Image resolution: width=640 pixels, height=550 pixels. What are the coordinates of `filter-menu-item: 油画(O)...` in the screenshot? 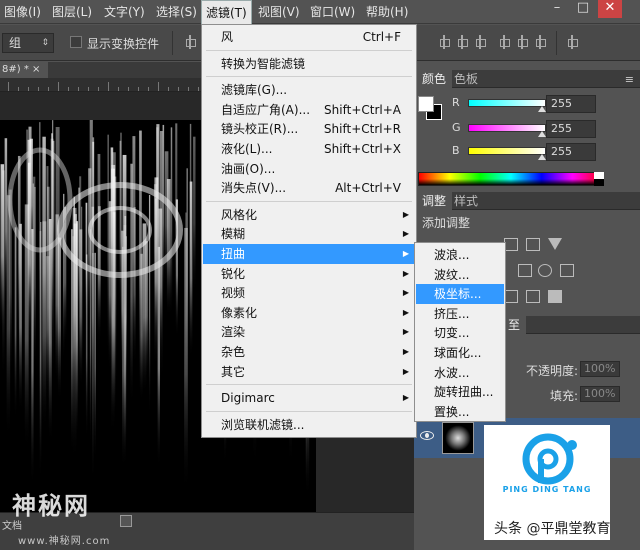 It's located at (309, 169).